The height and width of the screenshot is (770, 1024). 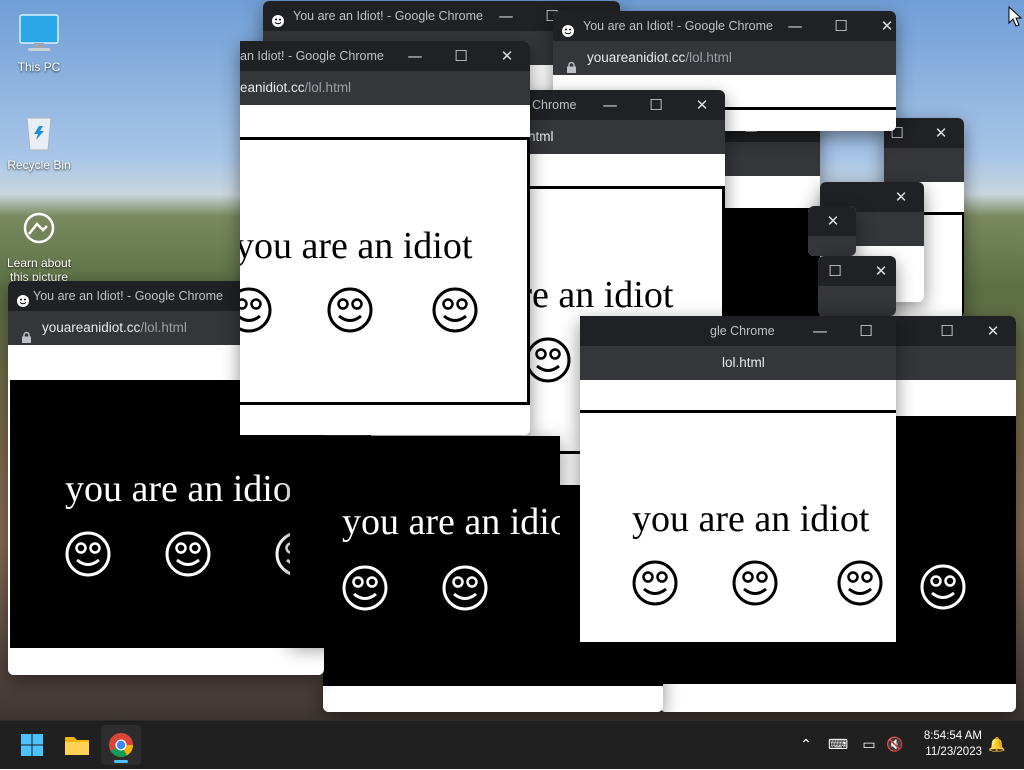 What do you see at coordinates (1016, 16) in the screenshot?
I see `mouse-cursor-icon` at bounding box center [1016, 16].